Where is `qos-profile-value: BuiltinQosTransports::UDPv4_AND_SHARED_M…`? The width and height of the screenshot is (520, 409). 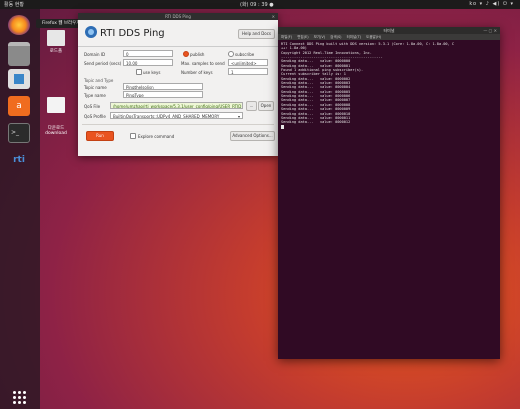 qos-profile-value: BuiltinQosTransports::UDPv4_AND_SHARED_M… is located at coordinates (166, 116).